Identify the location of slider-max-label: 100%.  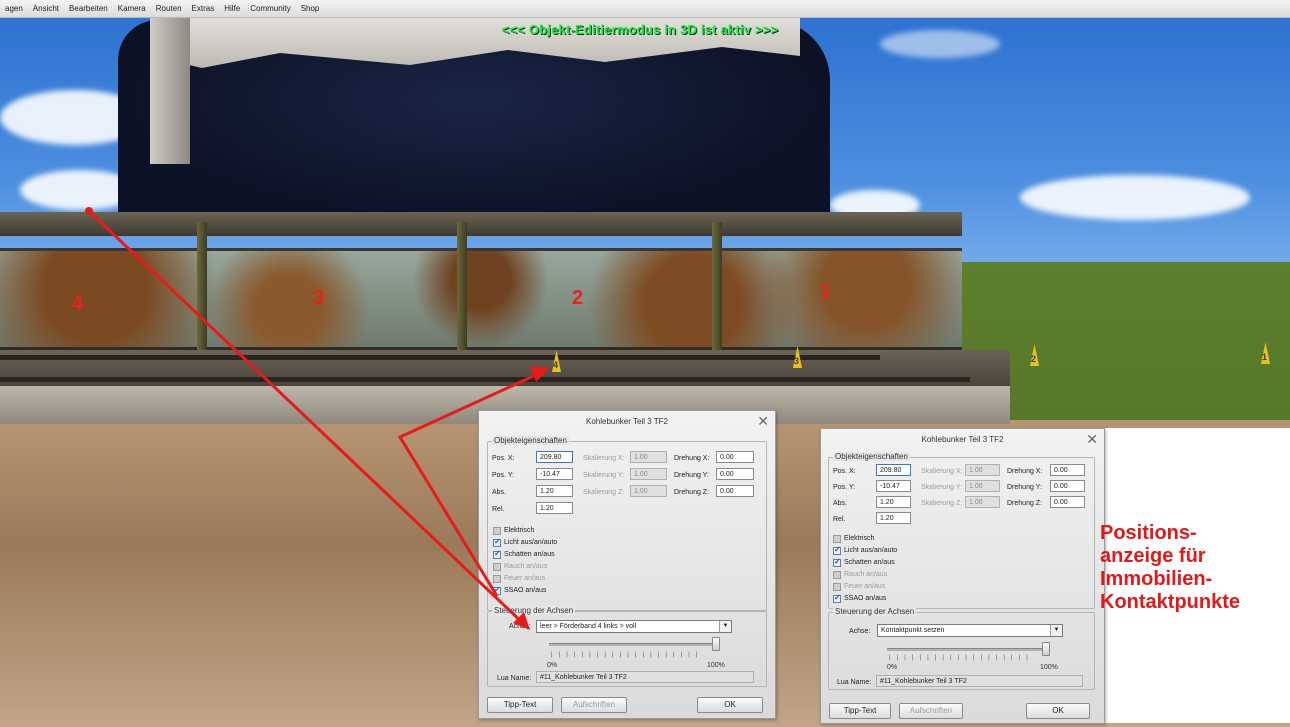
(716, 665).